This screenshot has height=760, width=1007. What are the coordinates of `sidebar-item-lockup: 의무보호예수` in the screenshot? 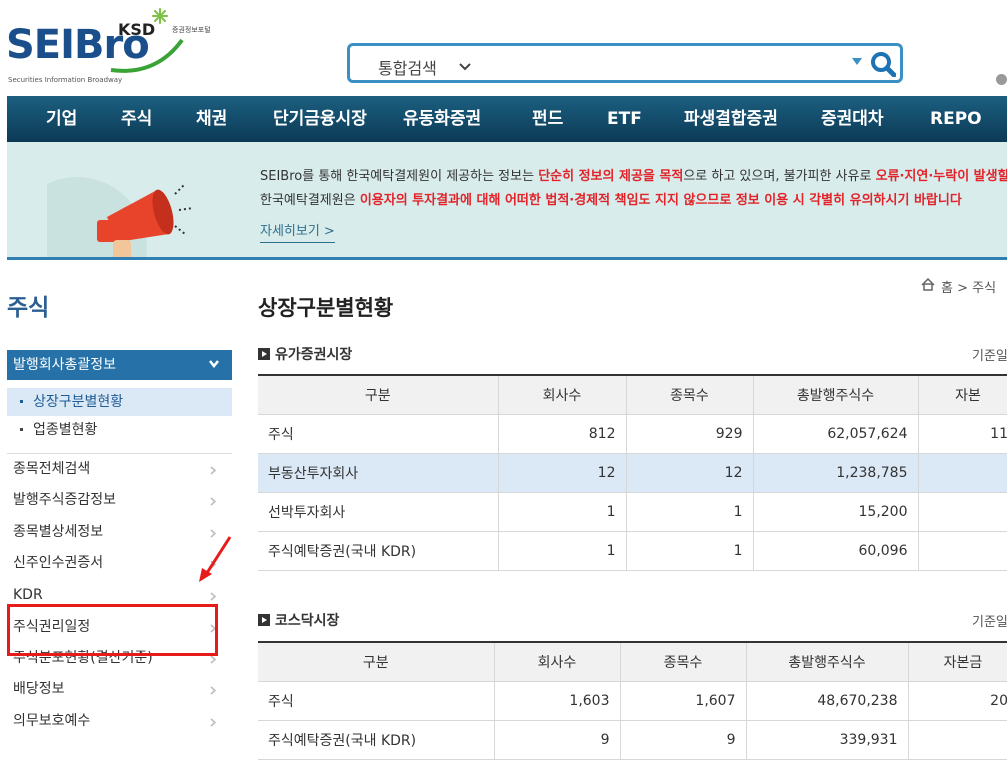 It's located at (116, 721).